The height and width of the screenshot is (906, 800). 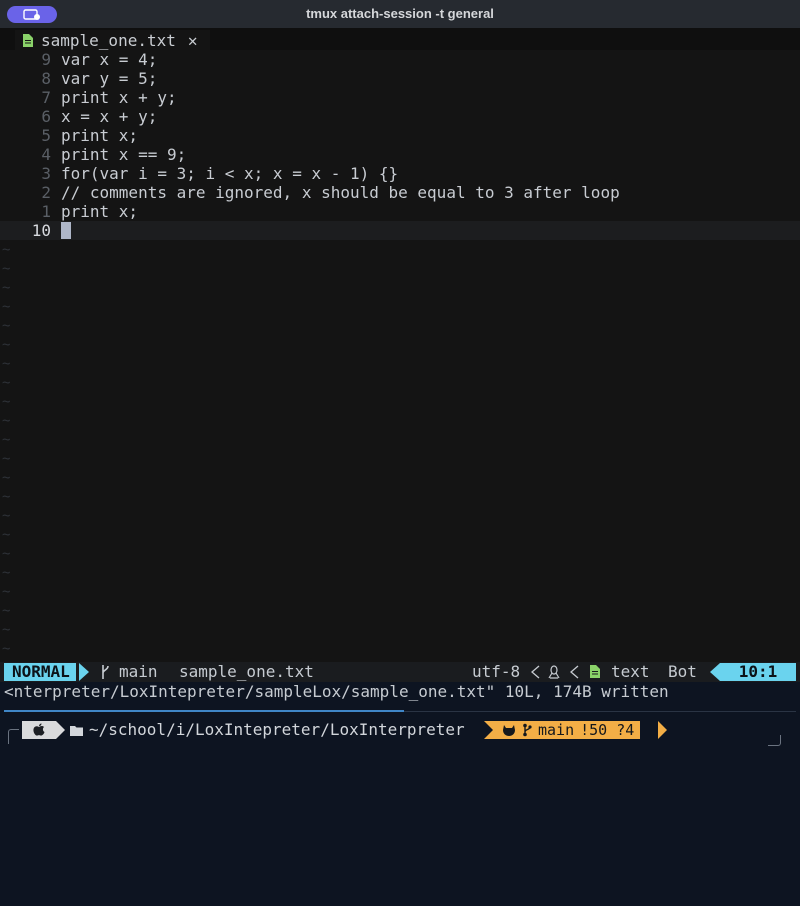 I want to click on line-text: var y = 5;, so click(x=109, y=78).